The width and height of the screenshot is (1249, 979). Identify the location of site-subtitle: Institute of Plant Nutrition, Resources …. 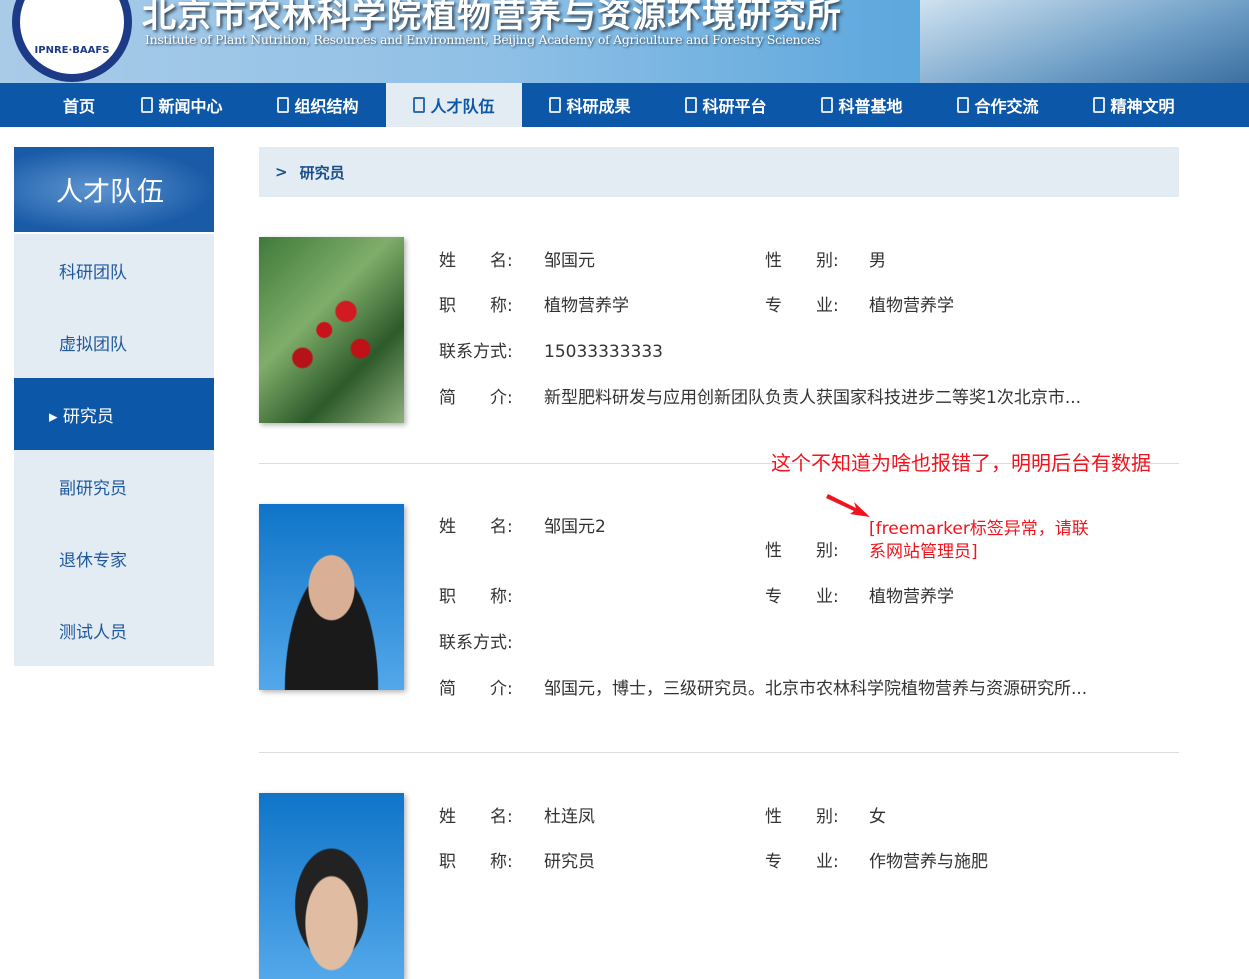
(483, 39).